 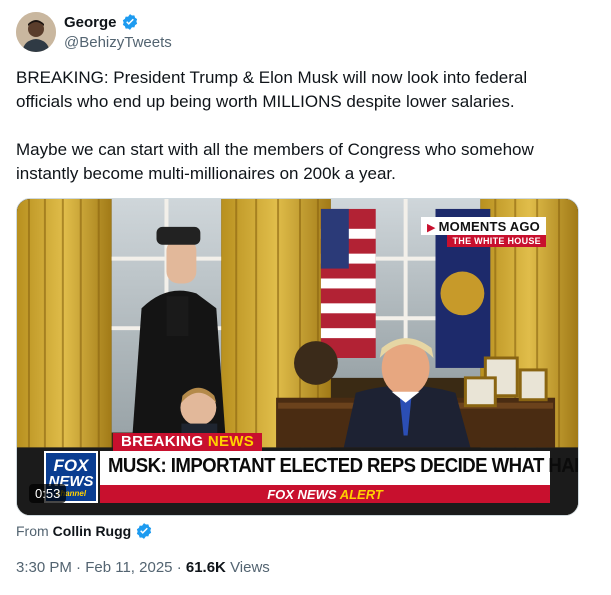 What do you see at coordinates (36, 32) in the screenshot?
I see `avatar` at bounding box center [36, 32].